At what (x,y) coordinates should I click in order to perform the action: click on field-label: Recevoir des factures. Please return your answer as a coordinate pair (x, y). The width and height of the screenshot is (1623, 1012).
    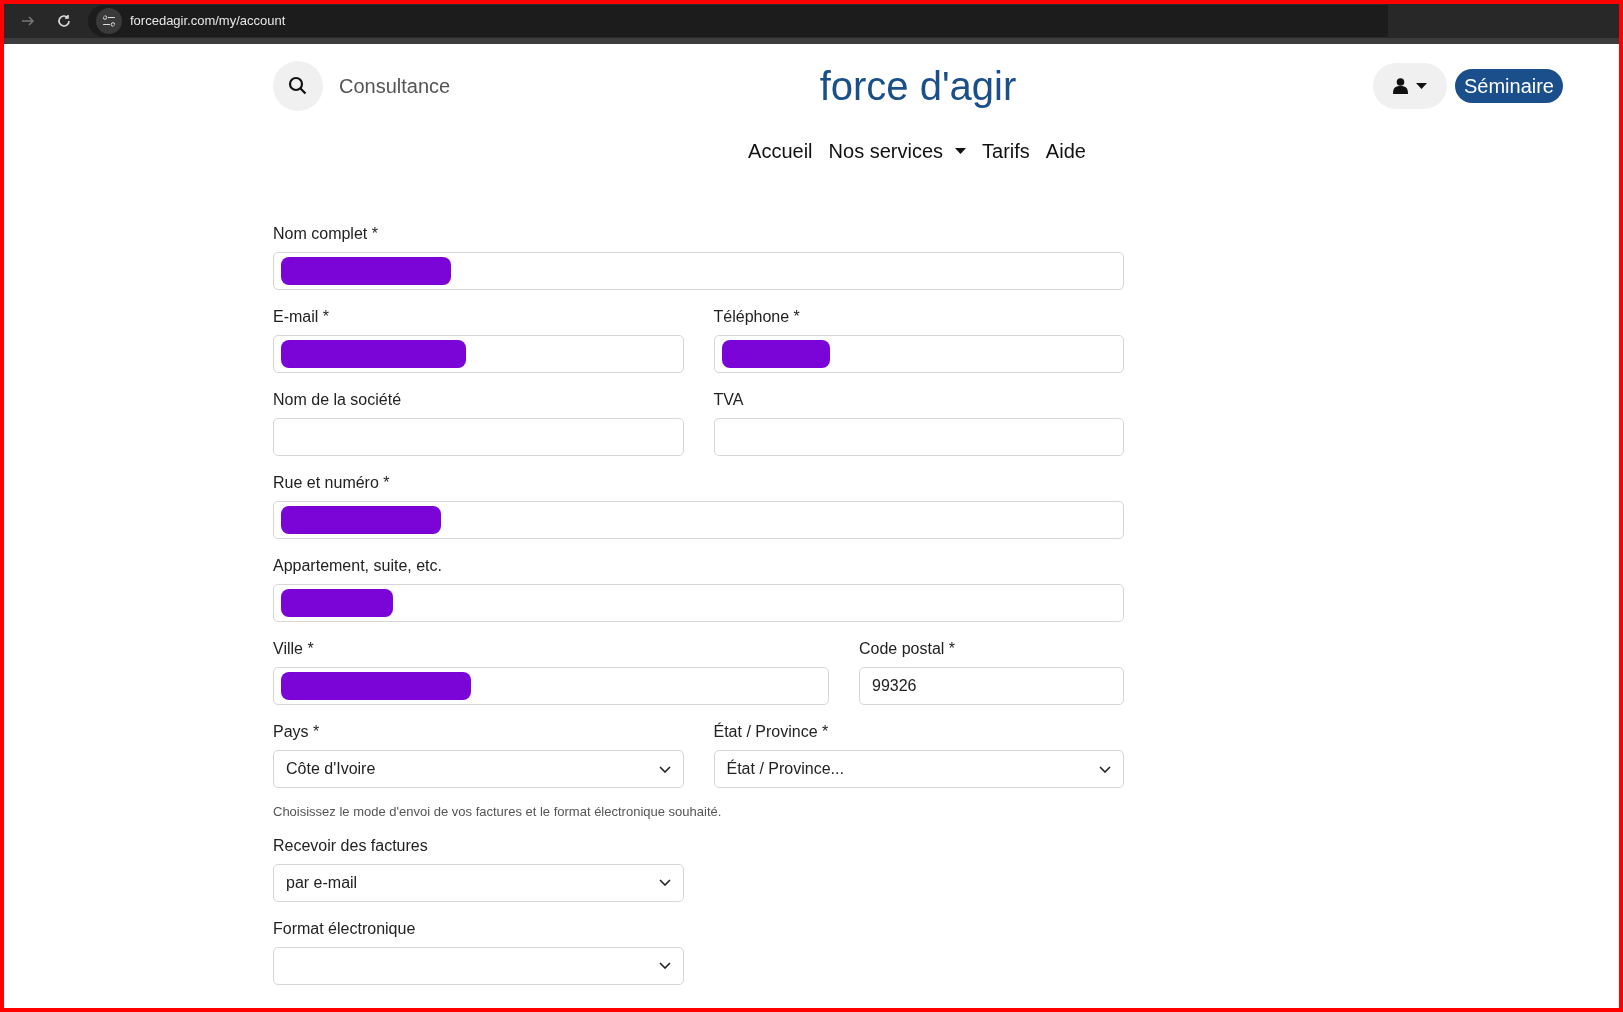
    Looking at the image, I should click on (351, 845).